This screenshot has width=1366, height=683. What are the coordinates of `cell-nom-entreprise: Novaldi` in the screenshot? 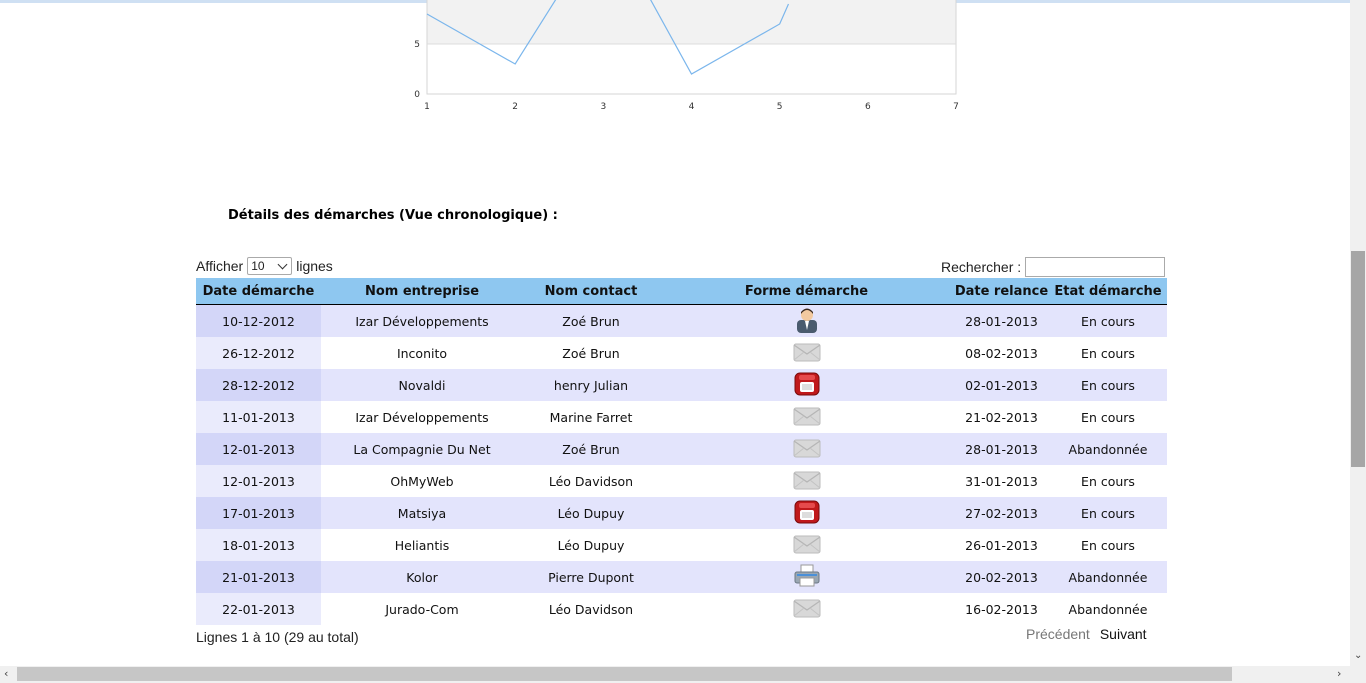 It's located at (422, 385).